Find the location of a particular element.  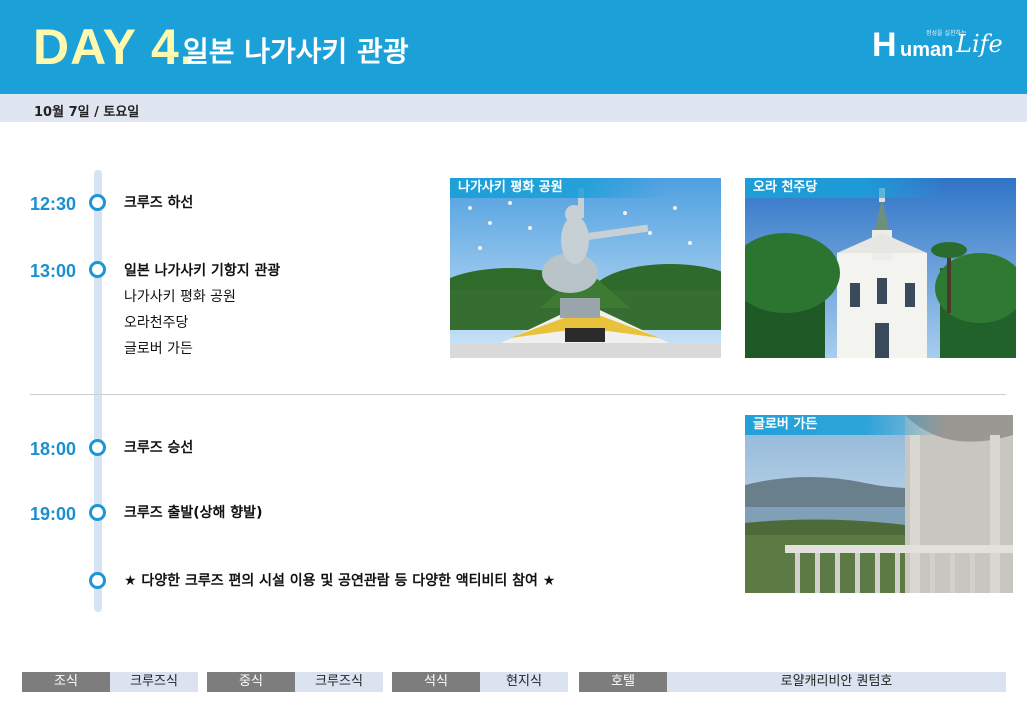

meal-key-lunch: 중식 is located at coordinates (251, 682).